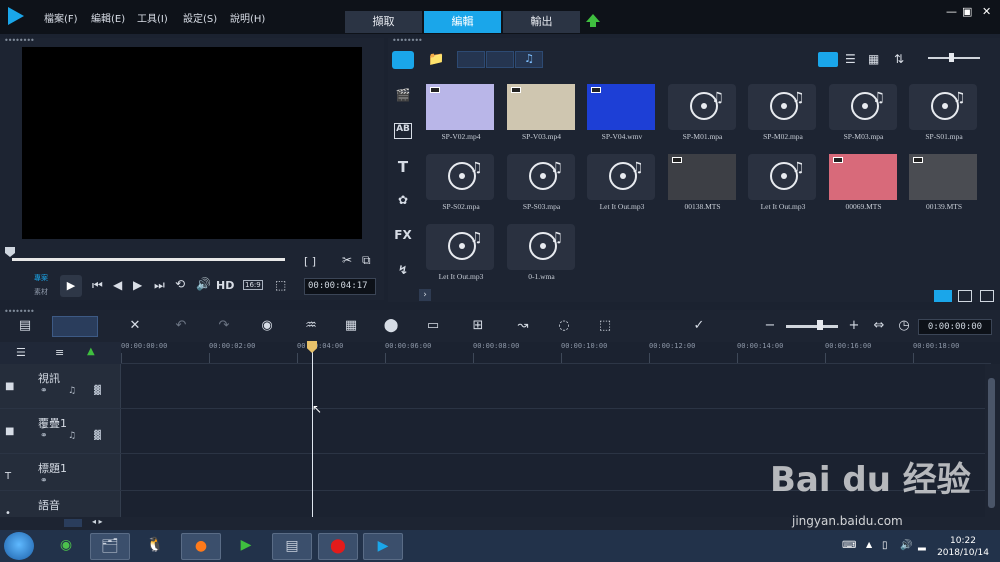 The height and width of the screenshot is (562, 1000). I want to click on library-item: ♫ SP-S02.mpa, so click(462, 186).